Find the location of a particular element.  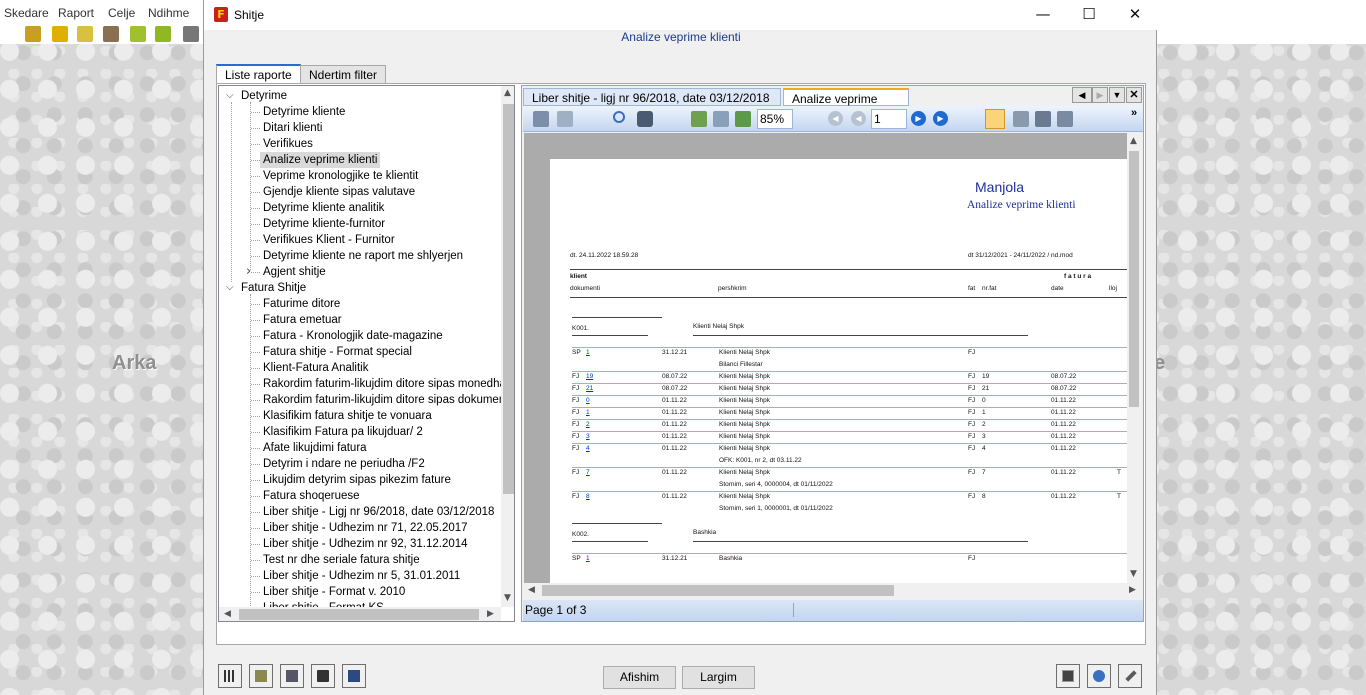

afishim-button: Afishim is located at coordinates (639, 677).